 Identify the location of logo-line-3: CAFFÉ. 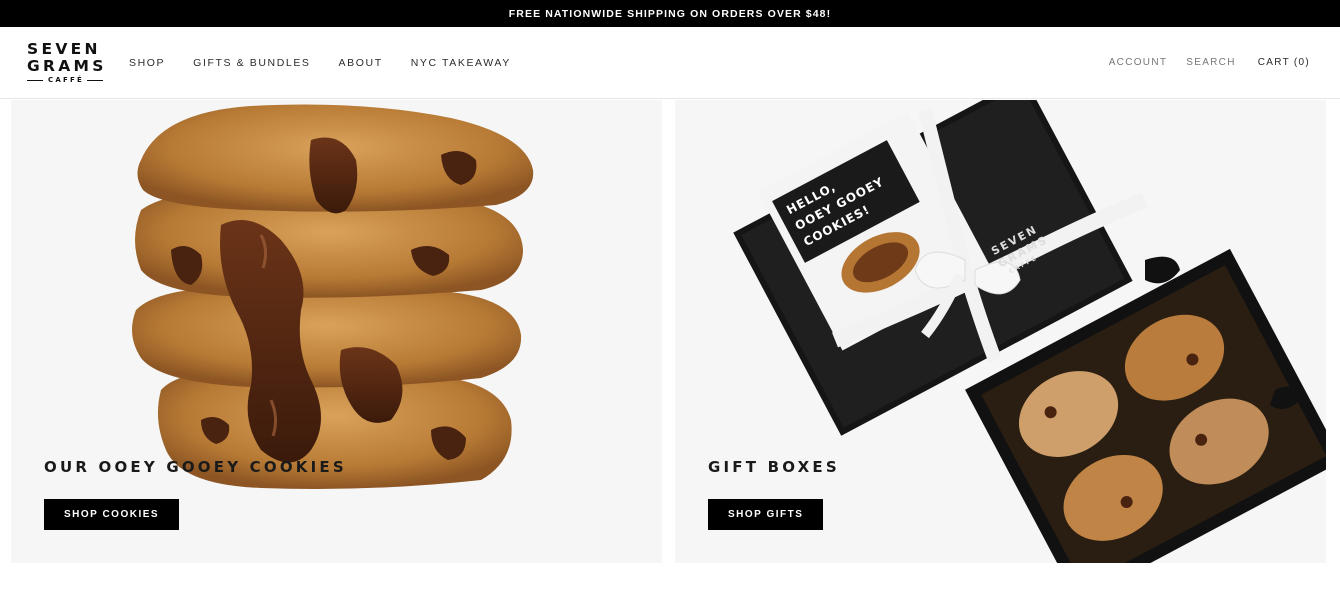
(66, 80).